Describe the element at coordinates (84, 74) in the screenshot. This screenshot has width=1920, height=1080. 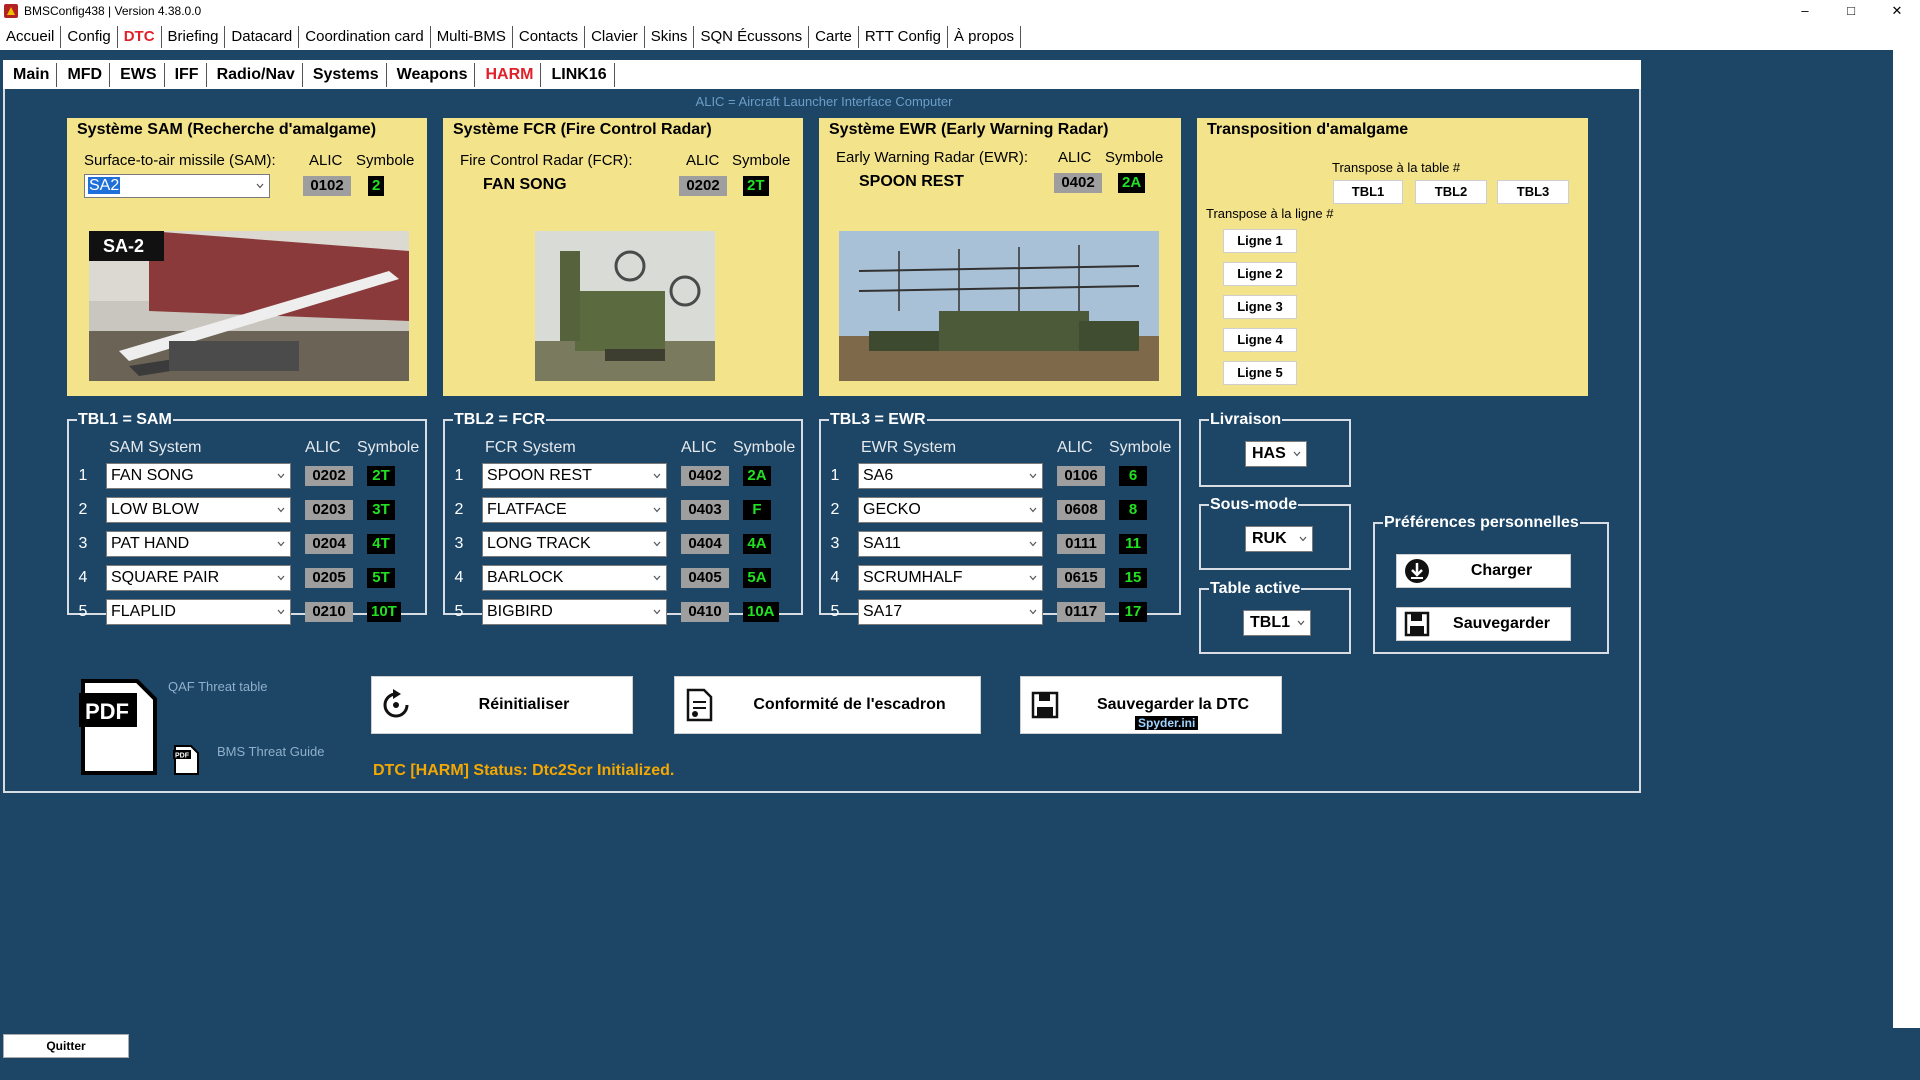
I see `subtab-1: MFD` at that location.